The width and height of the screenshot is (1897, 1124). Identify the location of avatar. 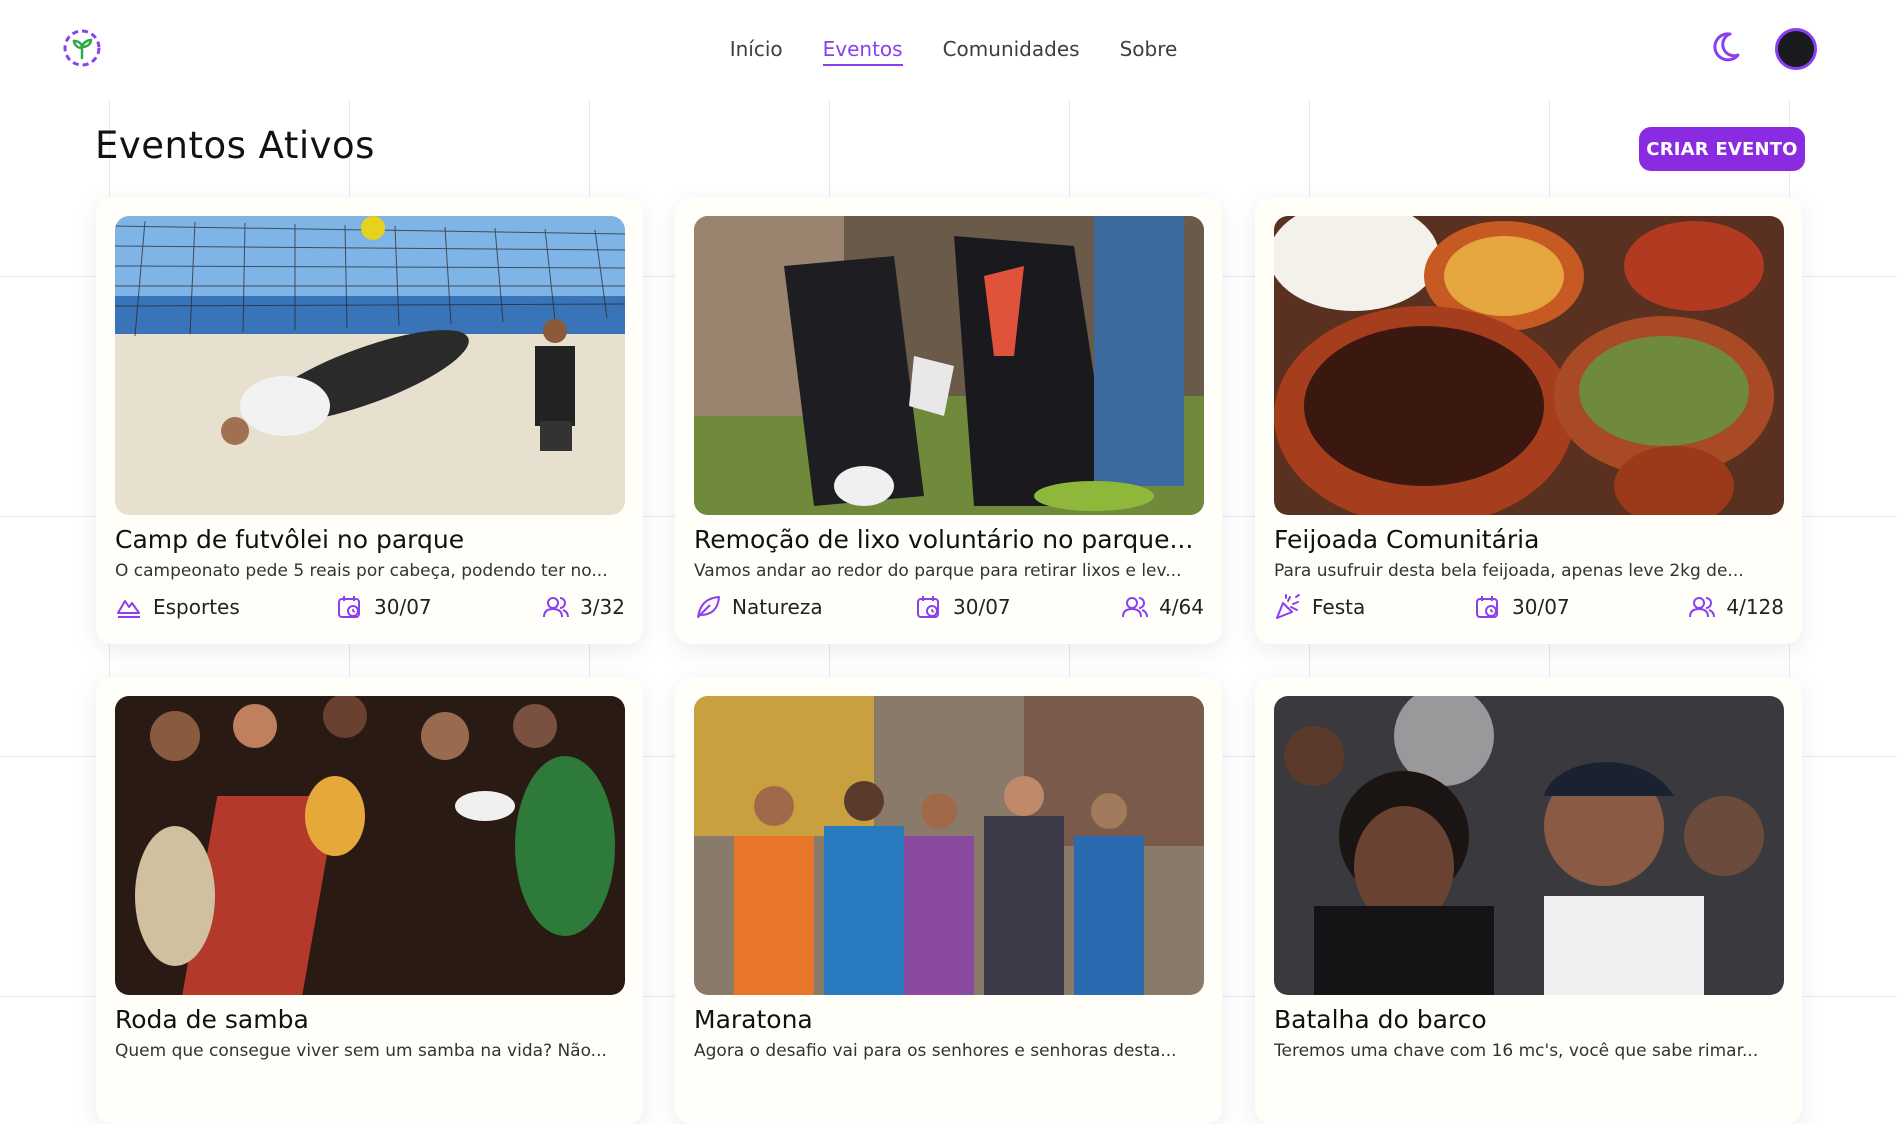
(1796, 49).